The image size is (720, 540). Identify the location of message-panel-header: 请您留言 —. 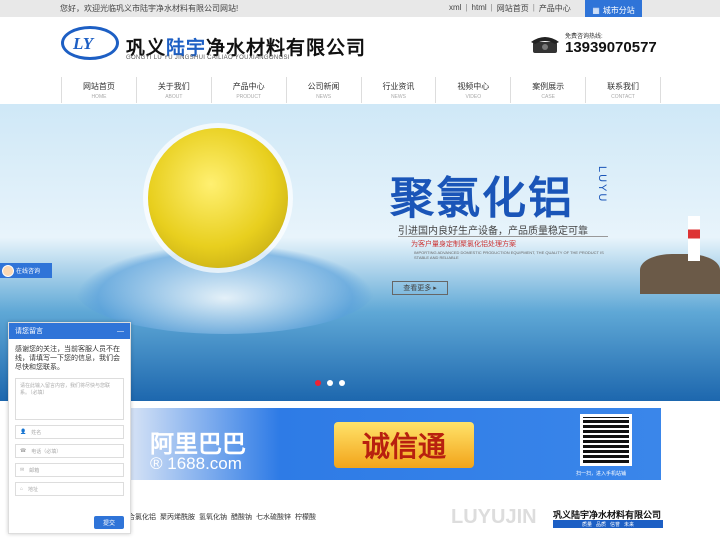
(69, 331).